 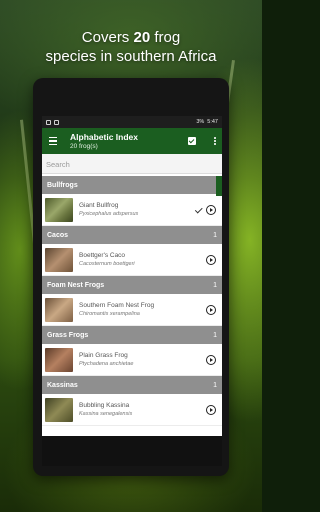 I want to click on app-bar: Alphabetic Index 20 frog(s), so click(x=132, y=141).